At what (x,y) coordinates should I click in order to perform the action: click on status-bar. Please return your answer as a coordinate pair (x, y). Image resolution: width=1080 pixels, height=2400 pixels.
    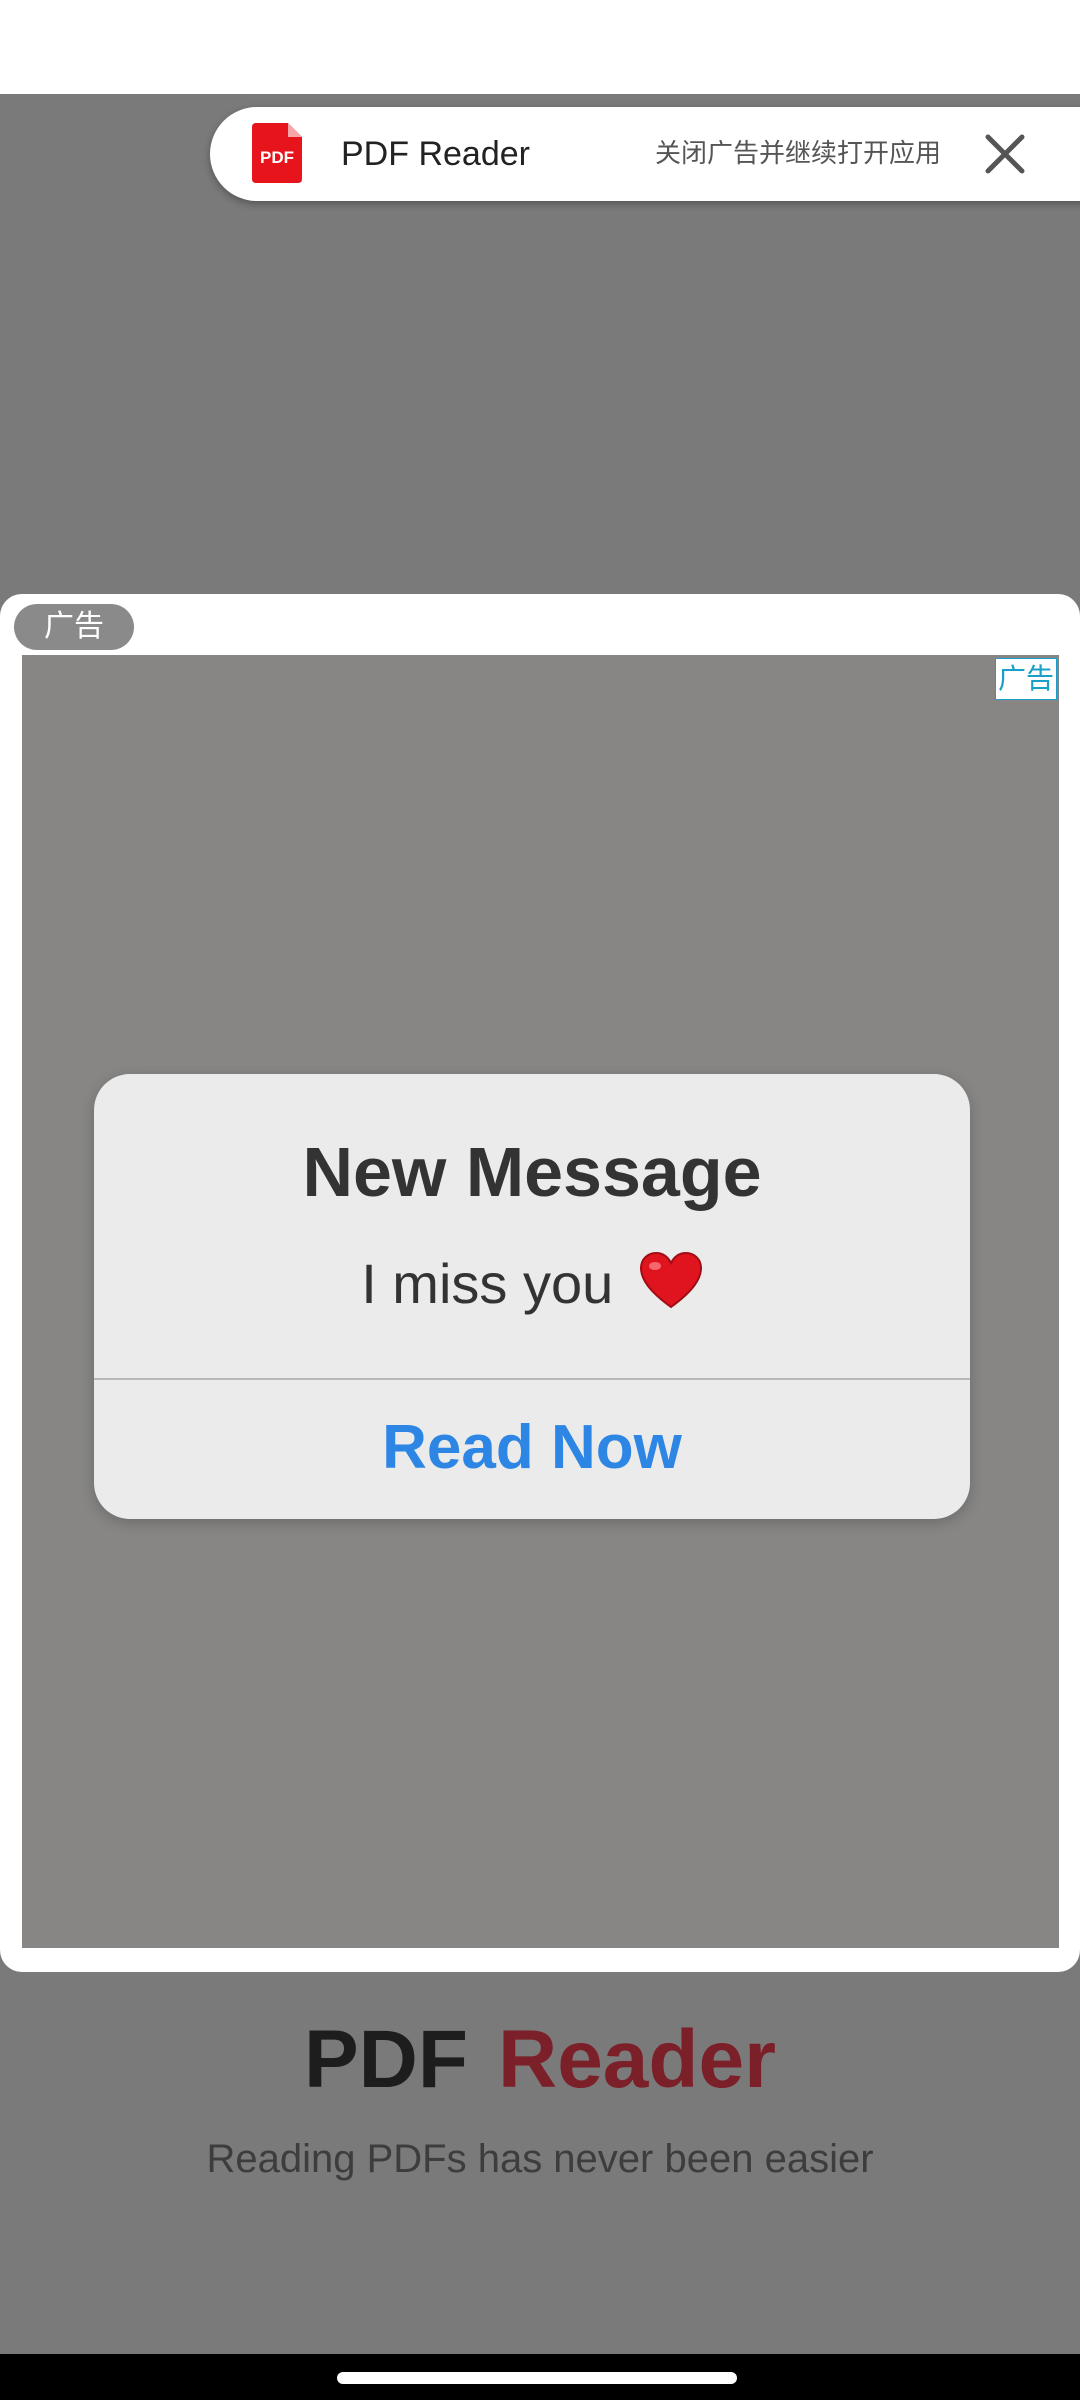
    Looking at the image, I should click on (540, 47).